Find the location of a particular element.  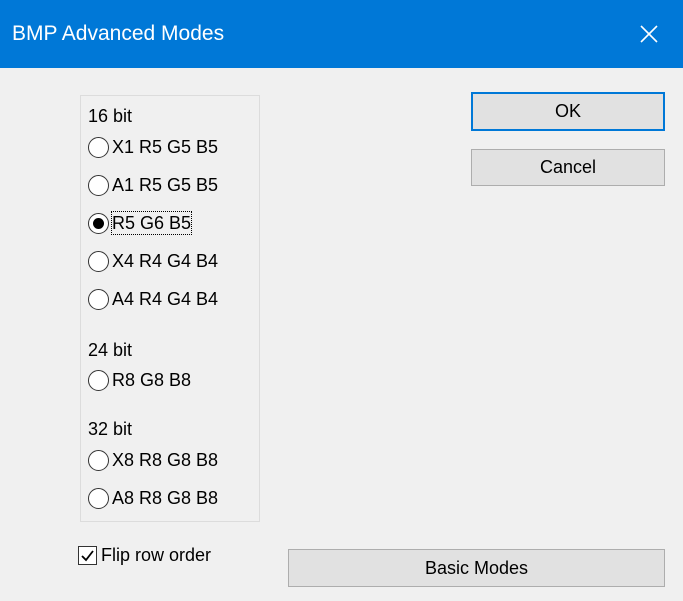

close-button is located at coordinates (649, 34).